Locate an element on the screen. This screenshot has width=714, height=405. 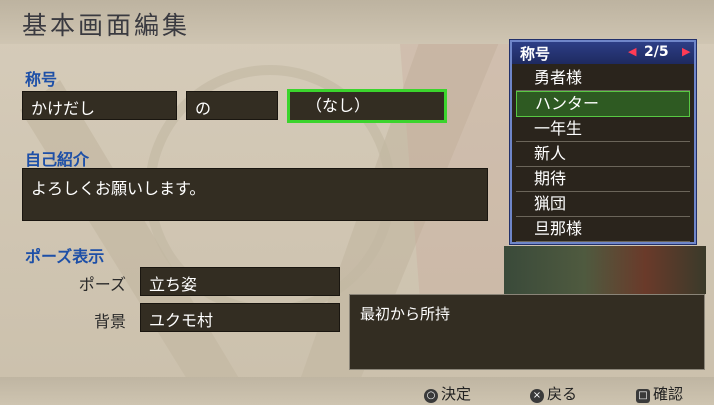
page-next-icon: ▶ is located at coordinates (686, 51).